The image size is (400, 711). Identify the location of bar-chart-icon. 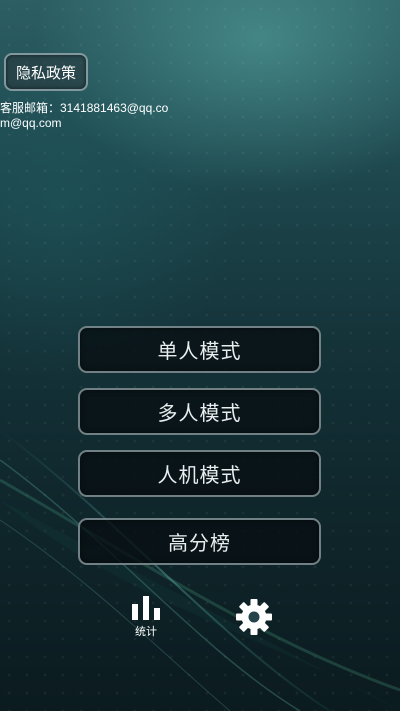
(146, 608).